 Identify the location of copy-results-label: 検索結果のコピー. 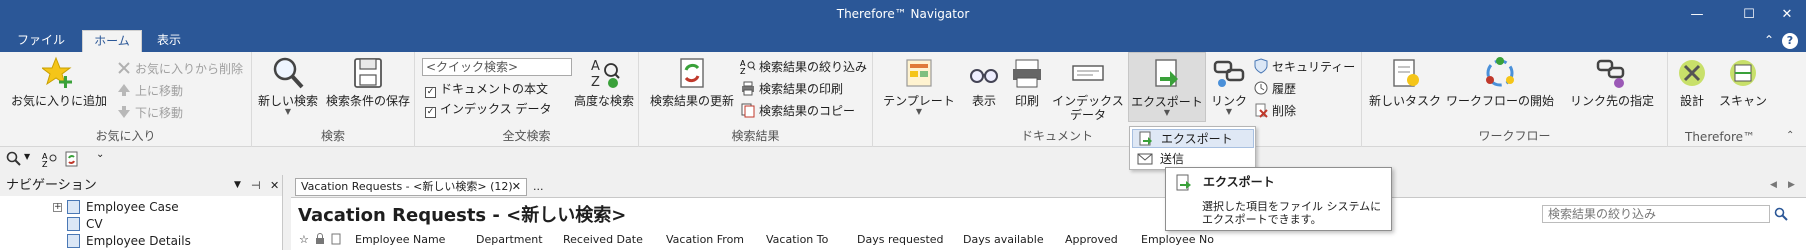
(807, 111).